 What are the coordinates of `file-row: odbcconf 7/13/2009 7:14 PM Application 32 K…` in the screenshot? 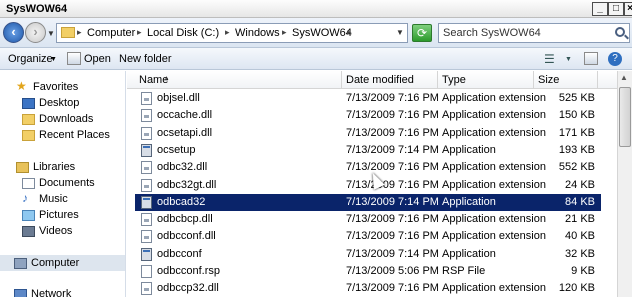 It's located at (368, 254).